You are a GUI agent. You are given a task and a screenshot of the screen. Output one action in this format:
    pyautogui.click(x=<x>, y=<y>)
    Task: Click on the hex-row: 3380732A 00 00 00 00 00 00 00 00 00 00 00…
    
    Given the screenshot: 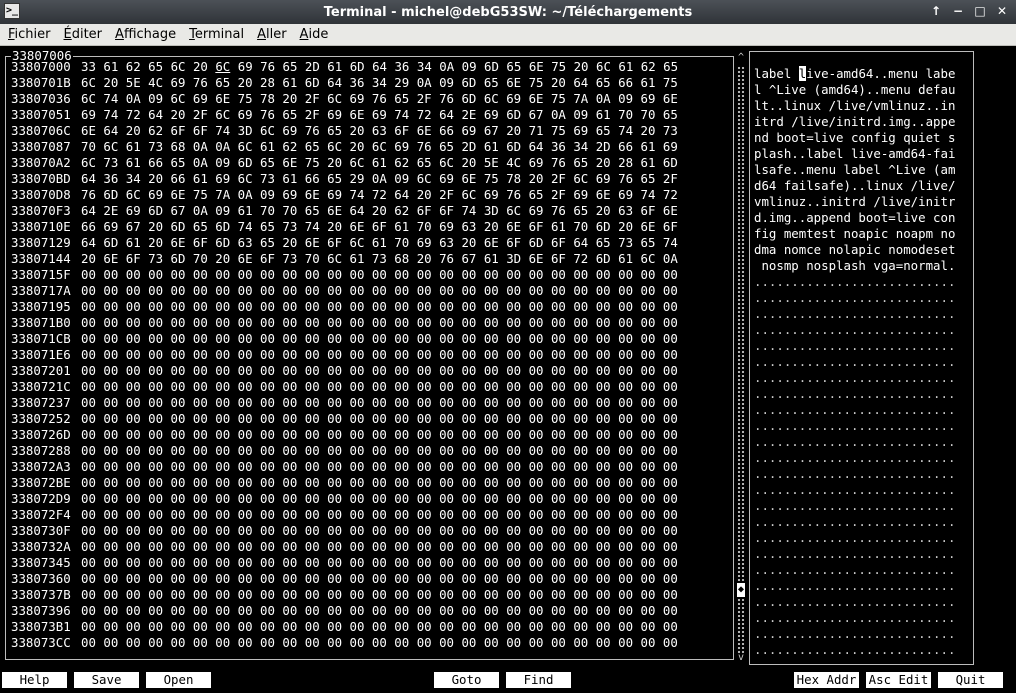 What is the action you would take?
    pyautogui.click(x=344, y=547)
    